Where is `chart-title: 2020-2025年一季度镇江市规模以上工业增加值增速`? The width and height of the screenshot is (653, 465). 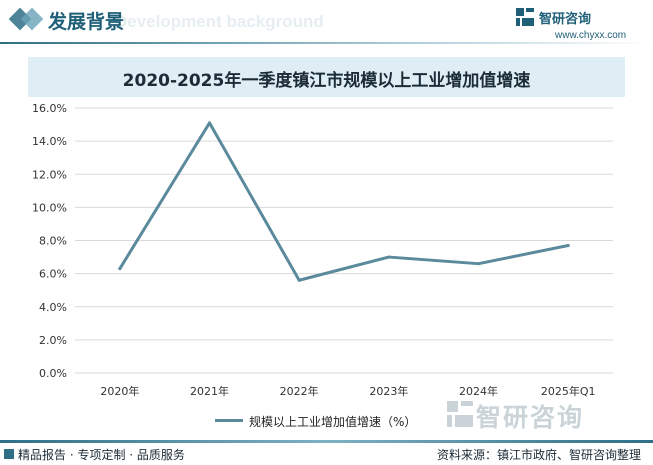 chart-title: 2020-2025年一季度镇江市规模以上工业增加值增速 is located at coordinates (326, 81).